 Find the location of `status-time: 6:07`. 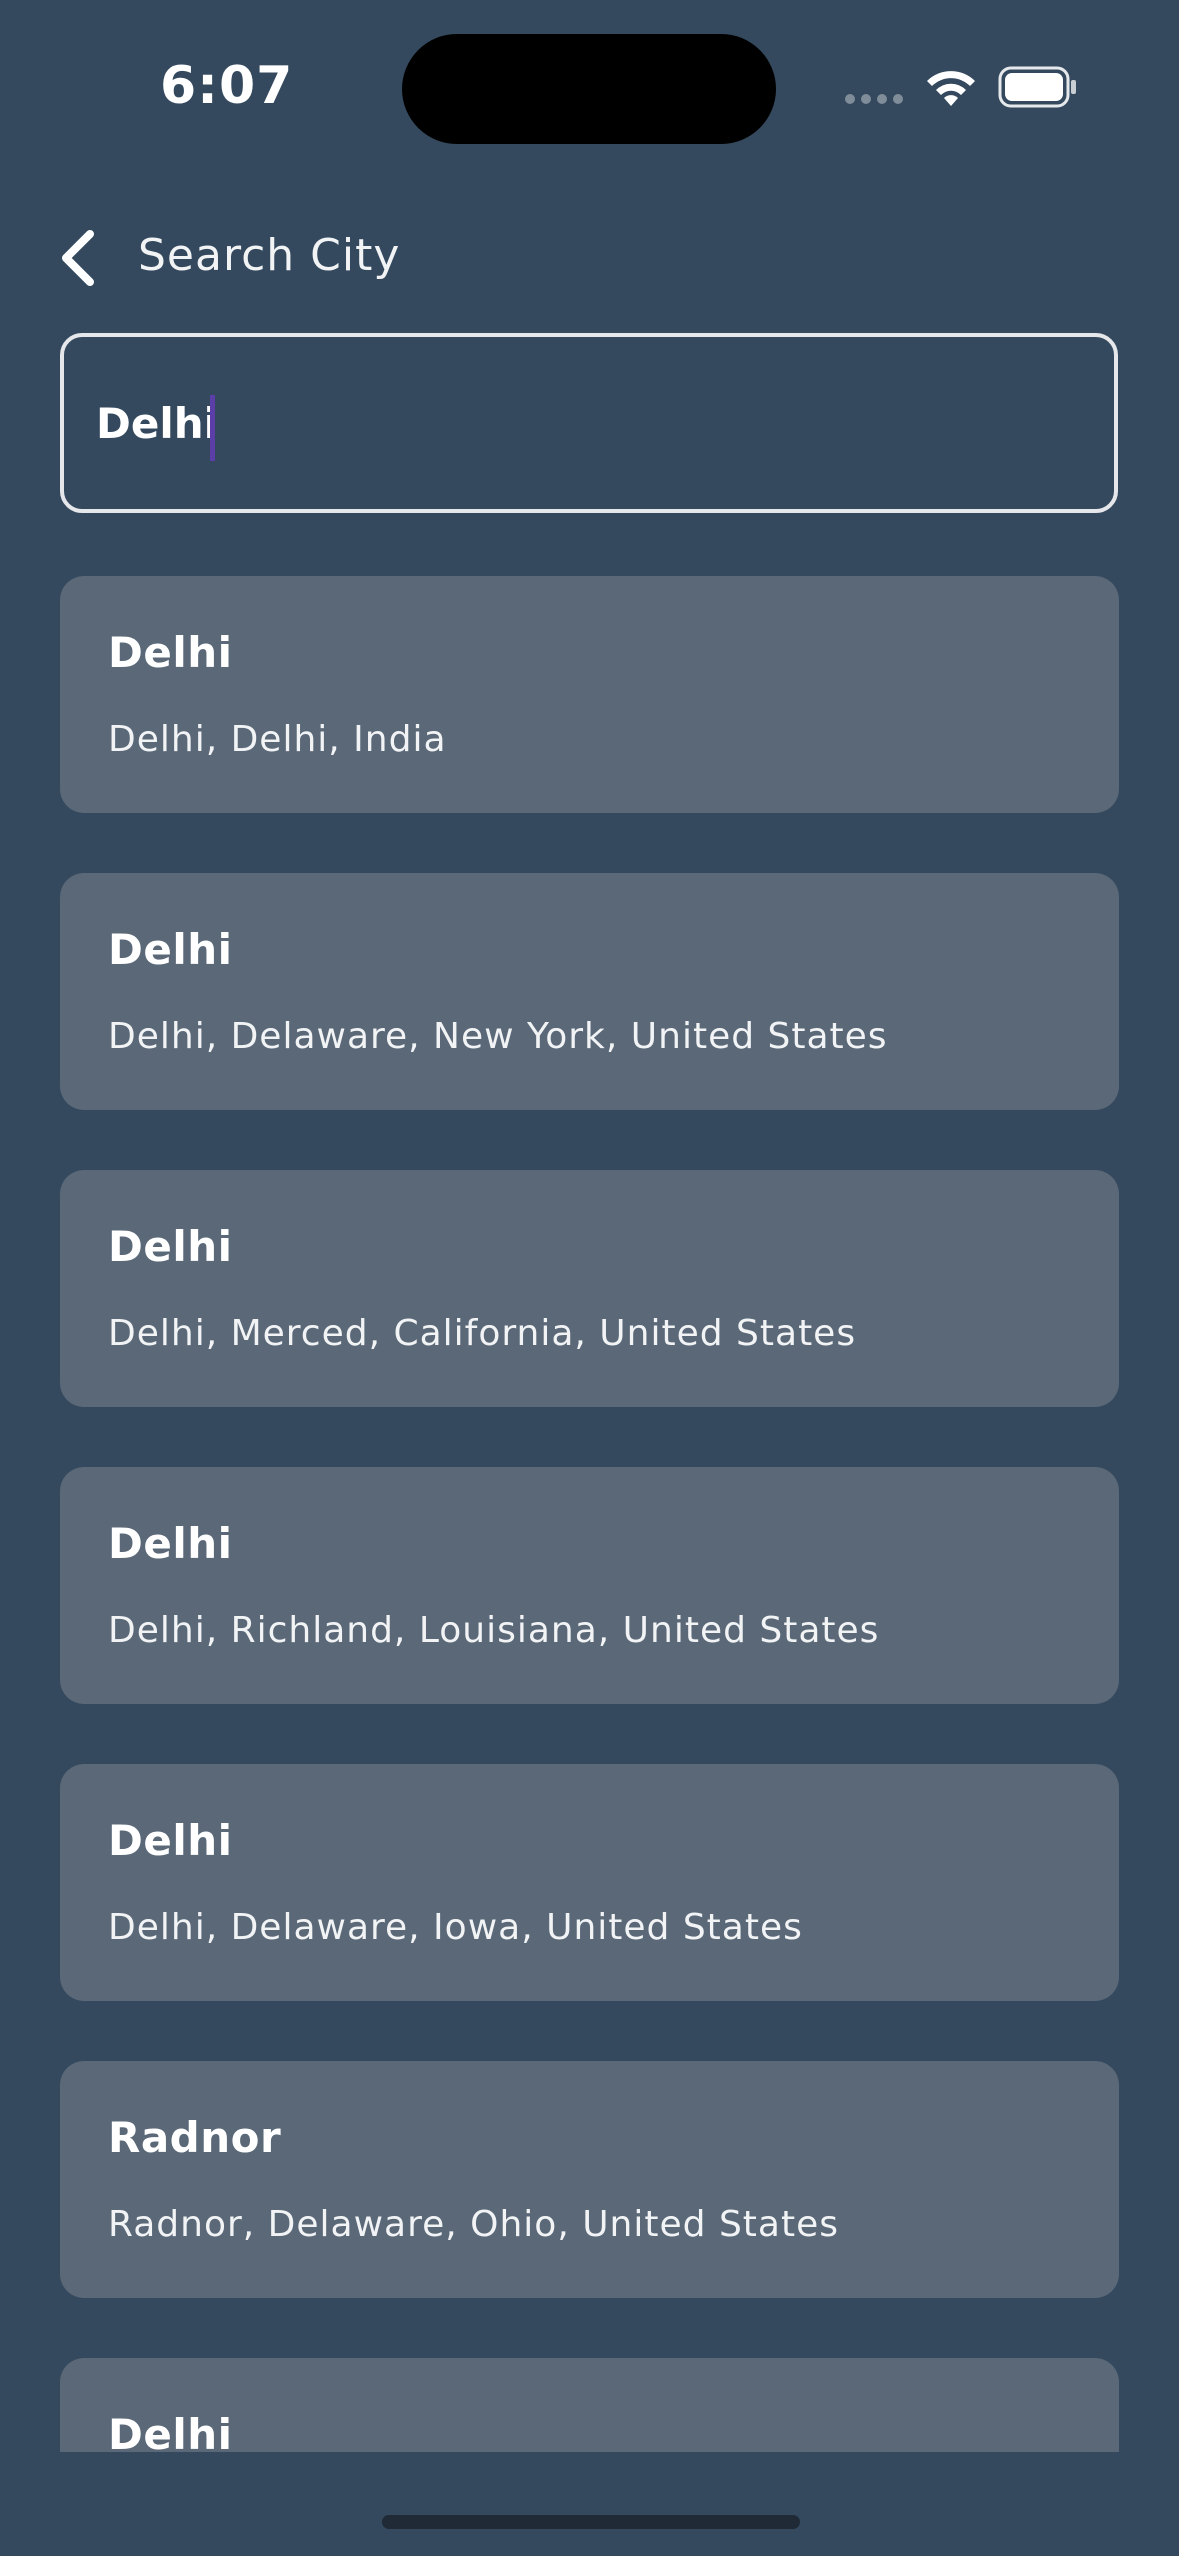

status-time: 6:07 is located at coordinates (227, 86).